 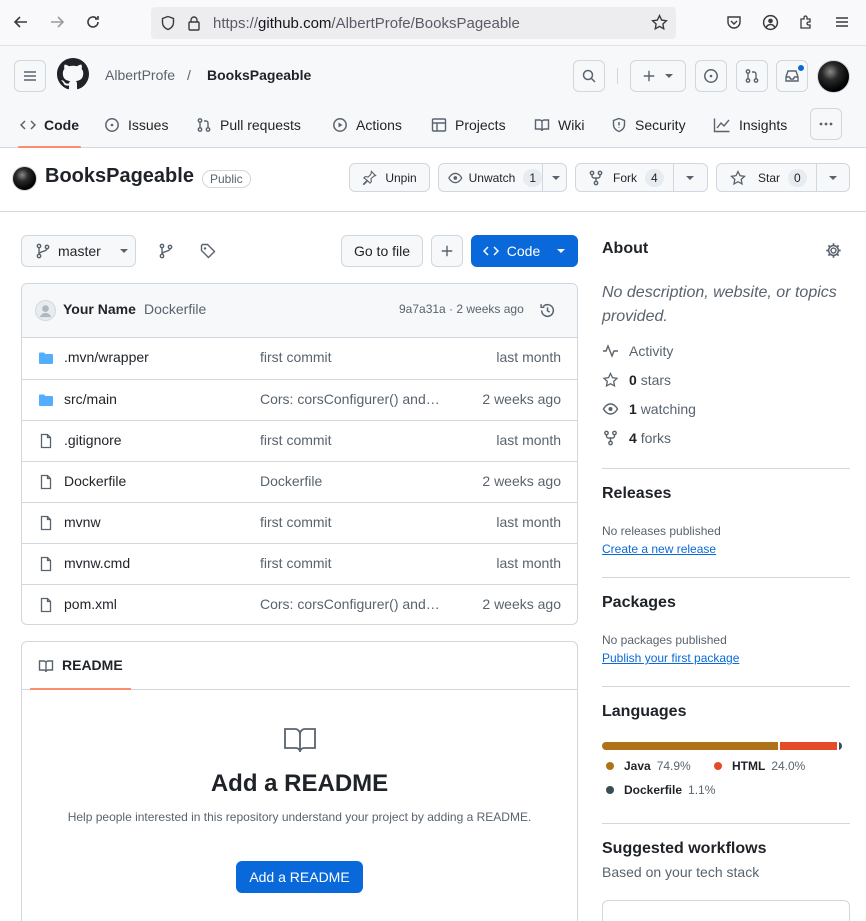 What do you see at coordinates (658, 76) in the screenshot?
I see `create-new-button` at bounding box center [658, 76].